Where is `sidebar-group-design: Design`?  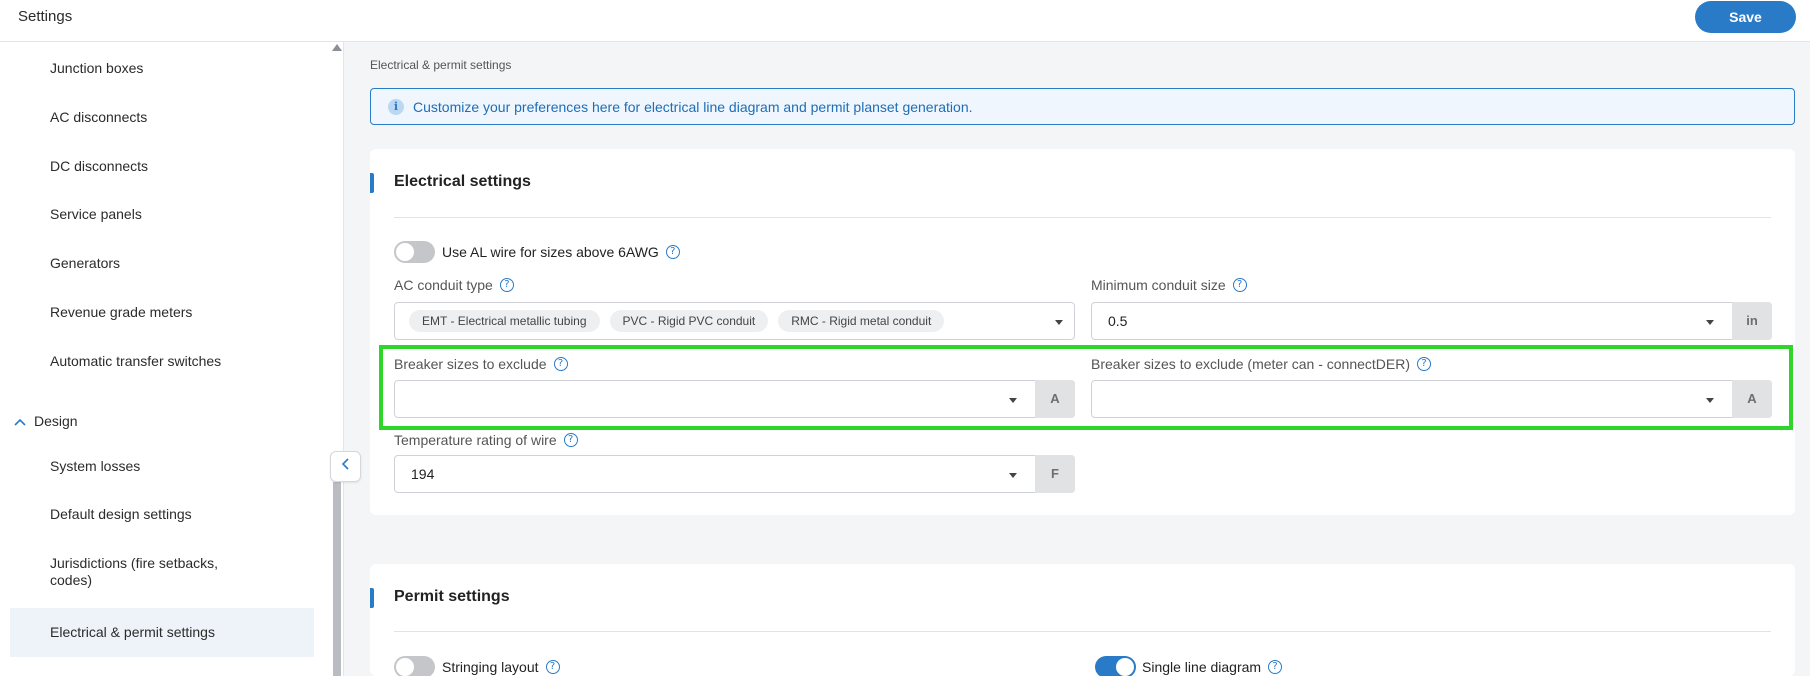
sidebar-group-design: Design is located at coordinates (46, 421).